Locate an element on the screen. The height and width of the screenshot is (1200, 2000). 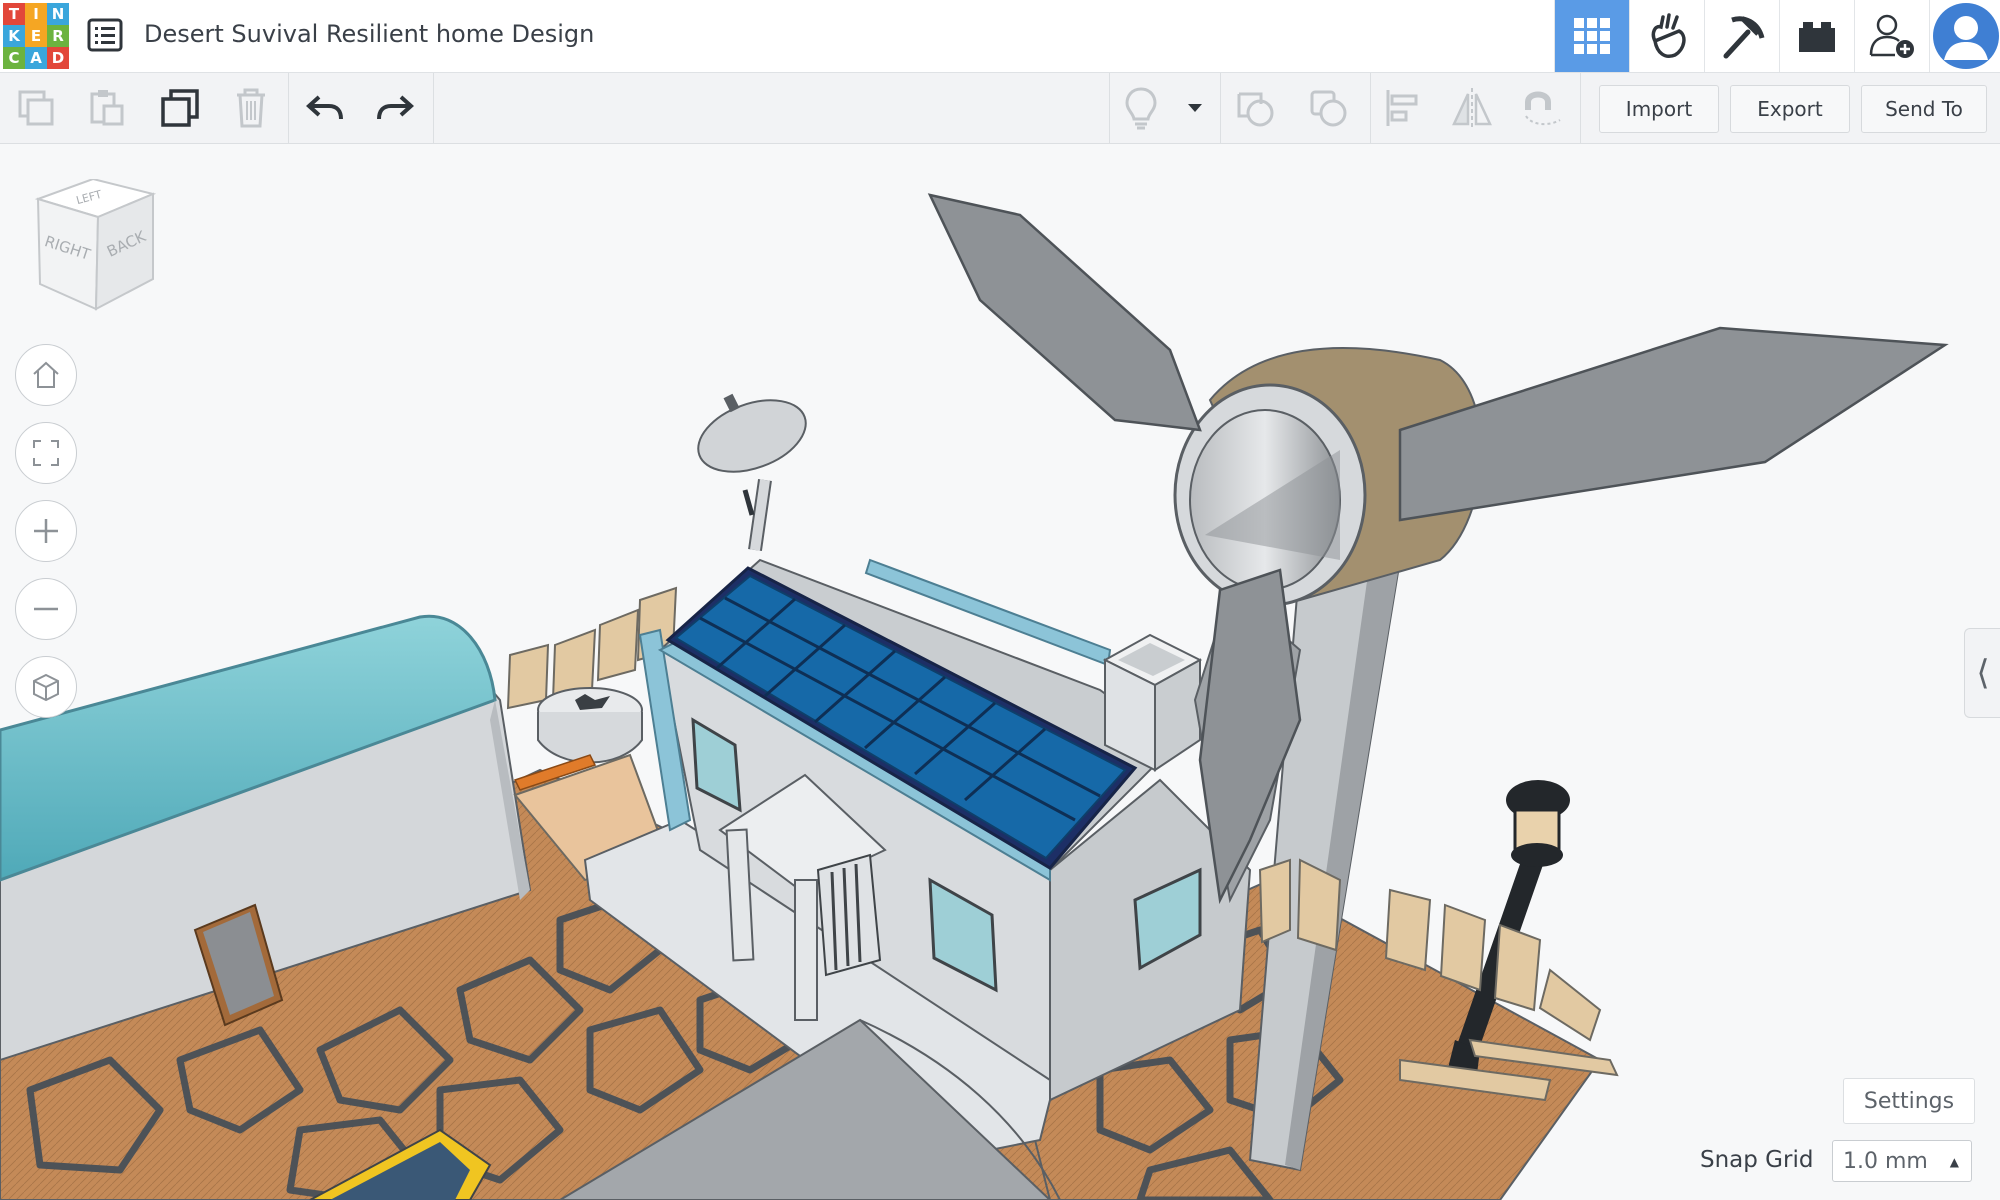
perspective-button is located at coordinates (46, 687).